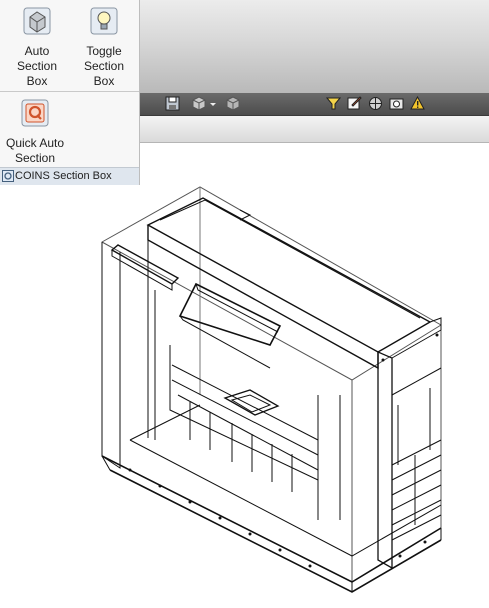  What do you see at coordinates (104, 66) in the screenshot?
I see `toggle-section-box-label: Toggle Section Box` at bounding box center [104, 66].